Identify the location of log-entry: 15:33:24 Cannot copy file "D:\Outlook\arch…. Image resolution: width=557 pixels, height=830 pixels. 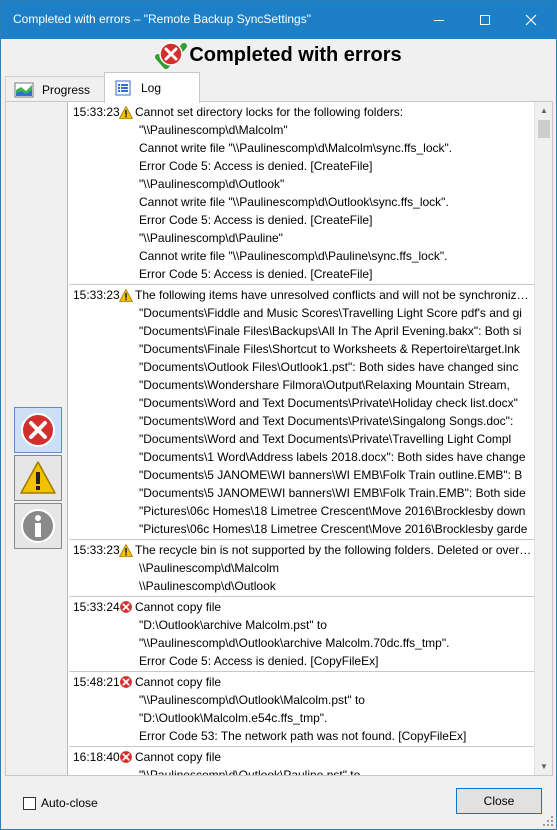
(301, 634).